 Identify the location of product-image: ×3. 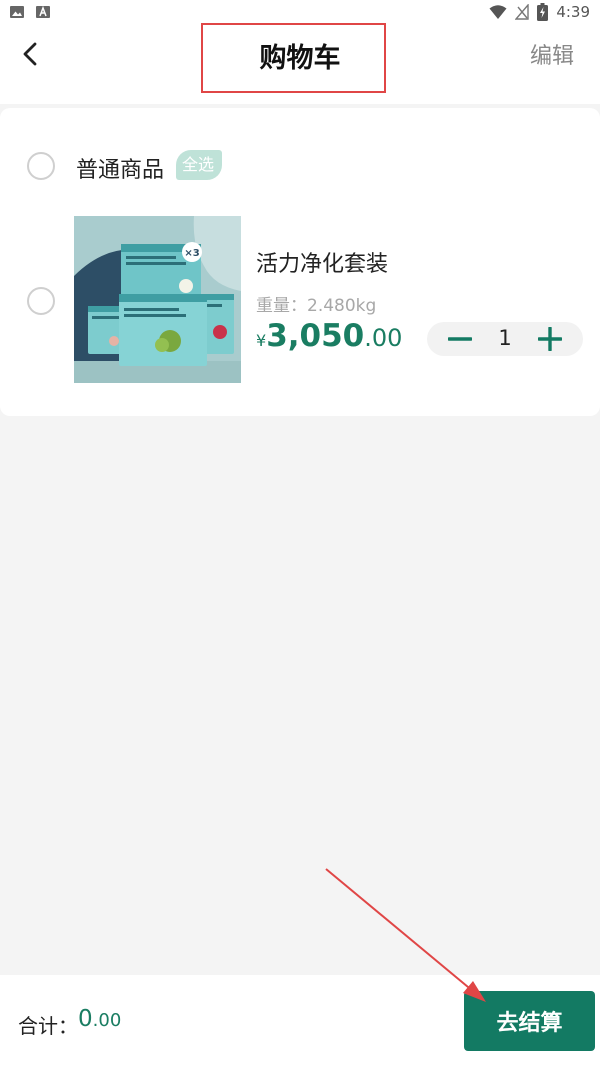
(157, 299).